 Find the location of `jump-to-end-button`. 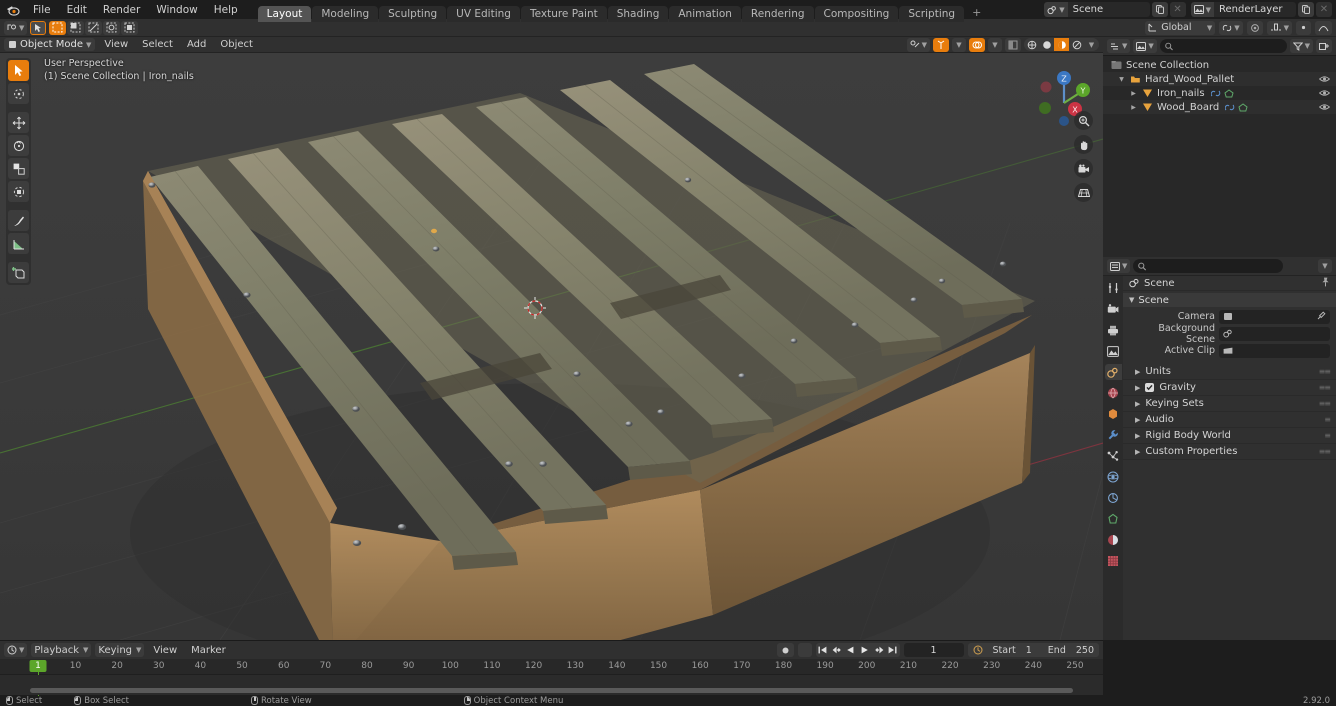

jump-to-end-button is located at coordinates (893, 650).